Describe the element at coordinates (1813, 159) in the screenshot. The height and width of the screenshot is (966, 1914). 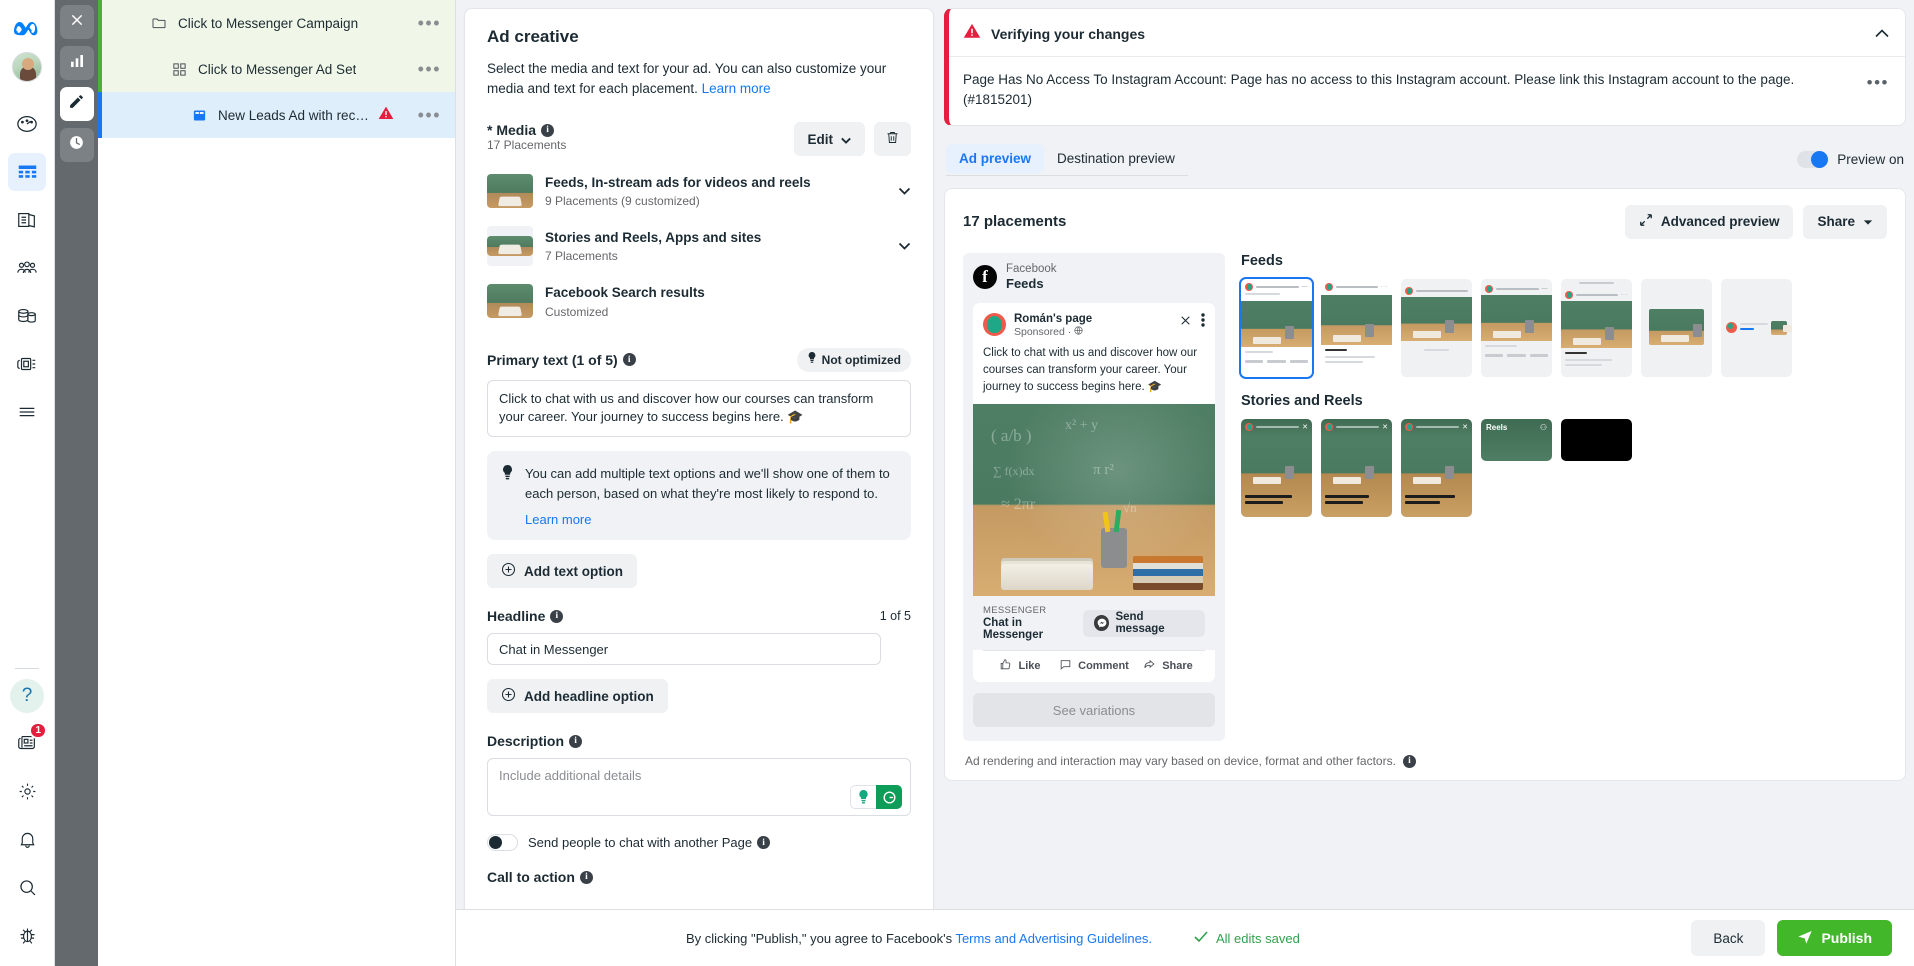
I see `preview-toggle` at that location.